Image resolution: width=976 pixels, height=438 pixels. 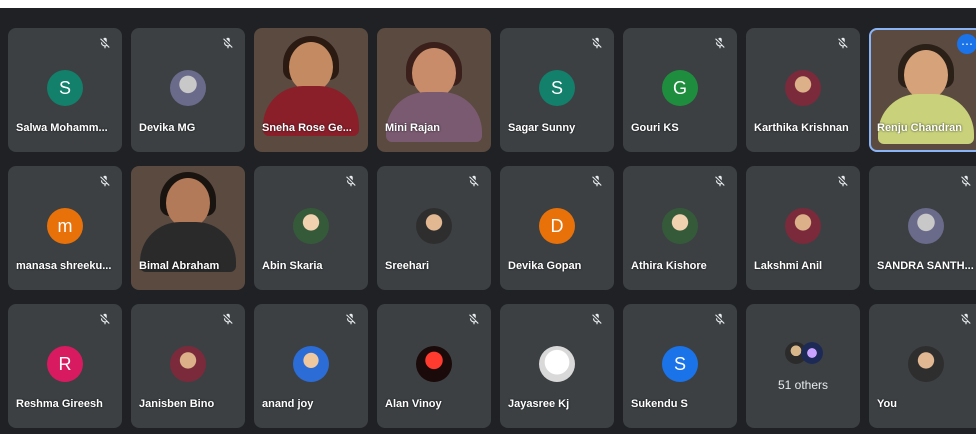 I want to click on participant-name: Gouri KS, so click(x=655, y=128).